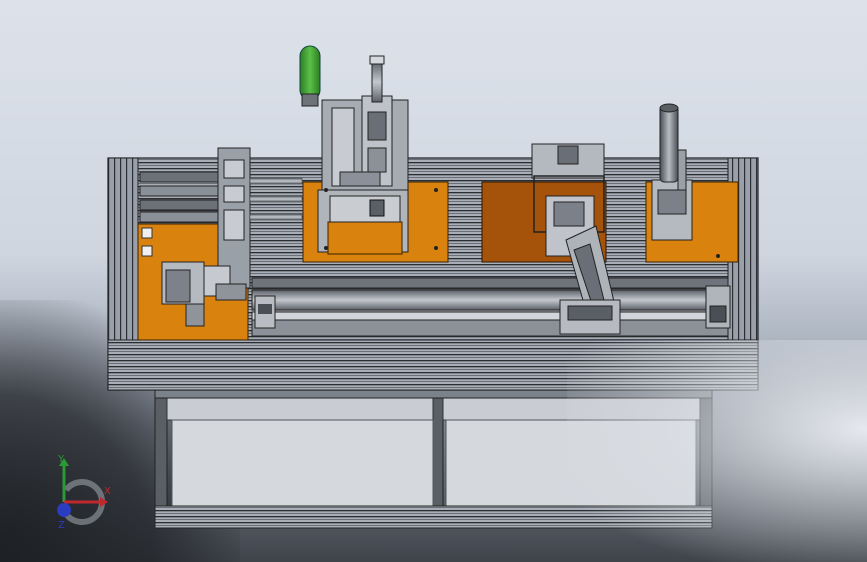  Describe the element at coordinates (374, 154) in the screenshot. I see `press-station` at that location.